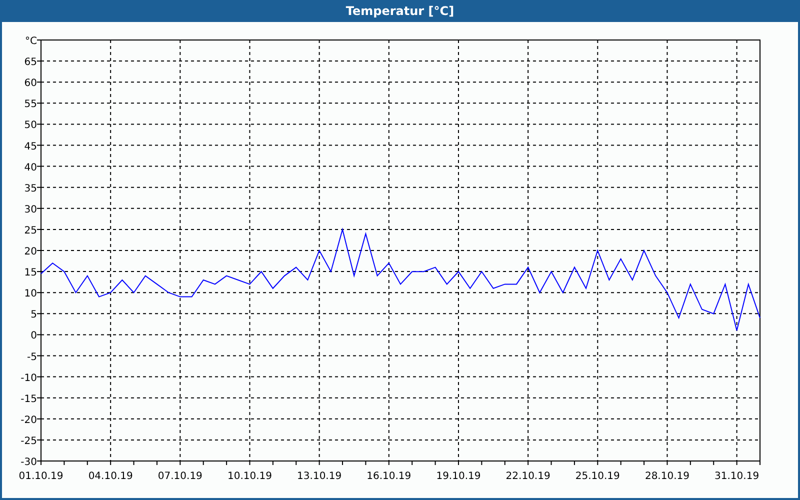  Describe the element at coordinates (737, 476) in the screenshot. I see `x-axis-label: 31.10.19` at that location.